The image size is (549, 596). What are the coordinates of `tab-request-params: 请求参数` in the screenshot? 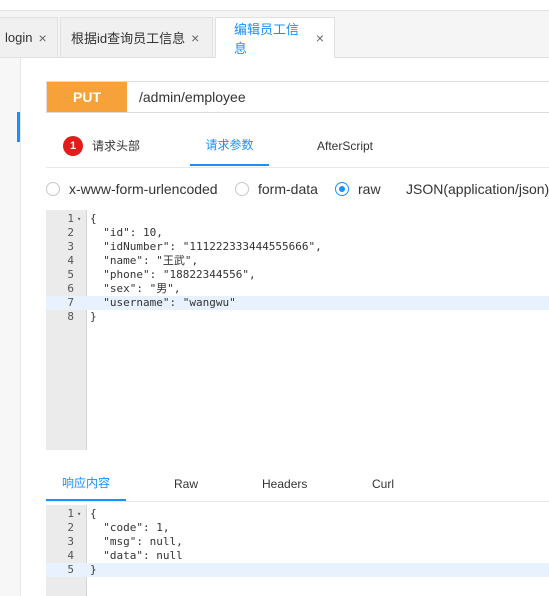 It's located at (229, 145).